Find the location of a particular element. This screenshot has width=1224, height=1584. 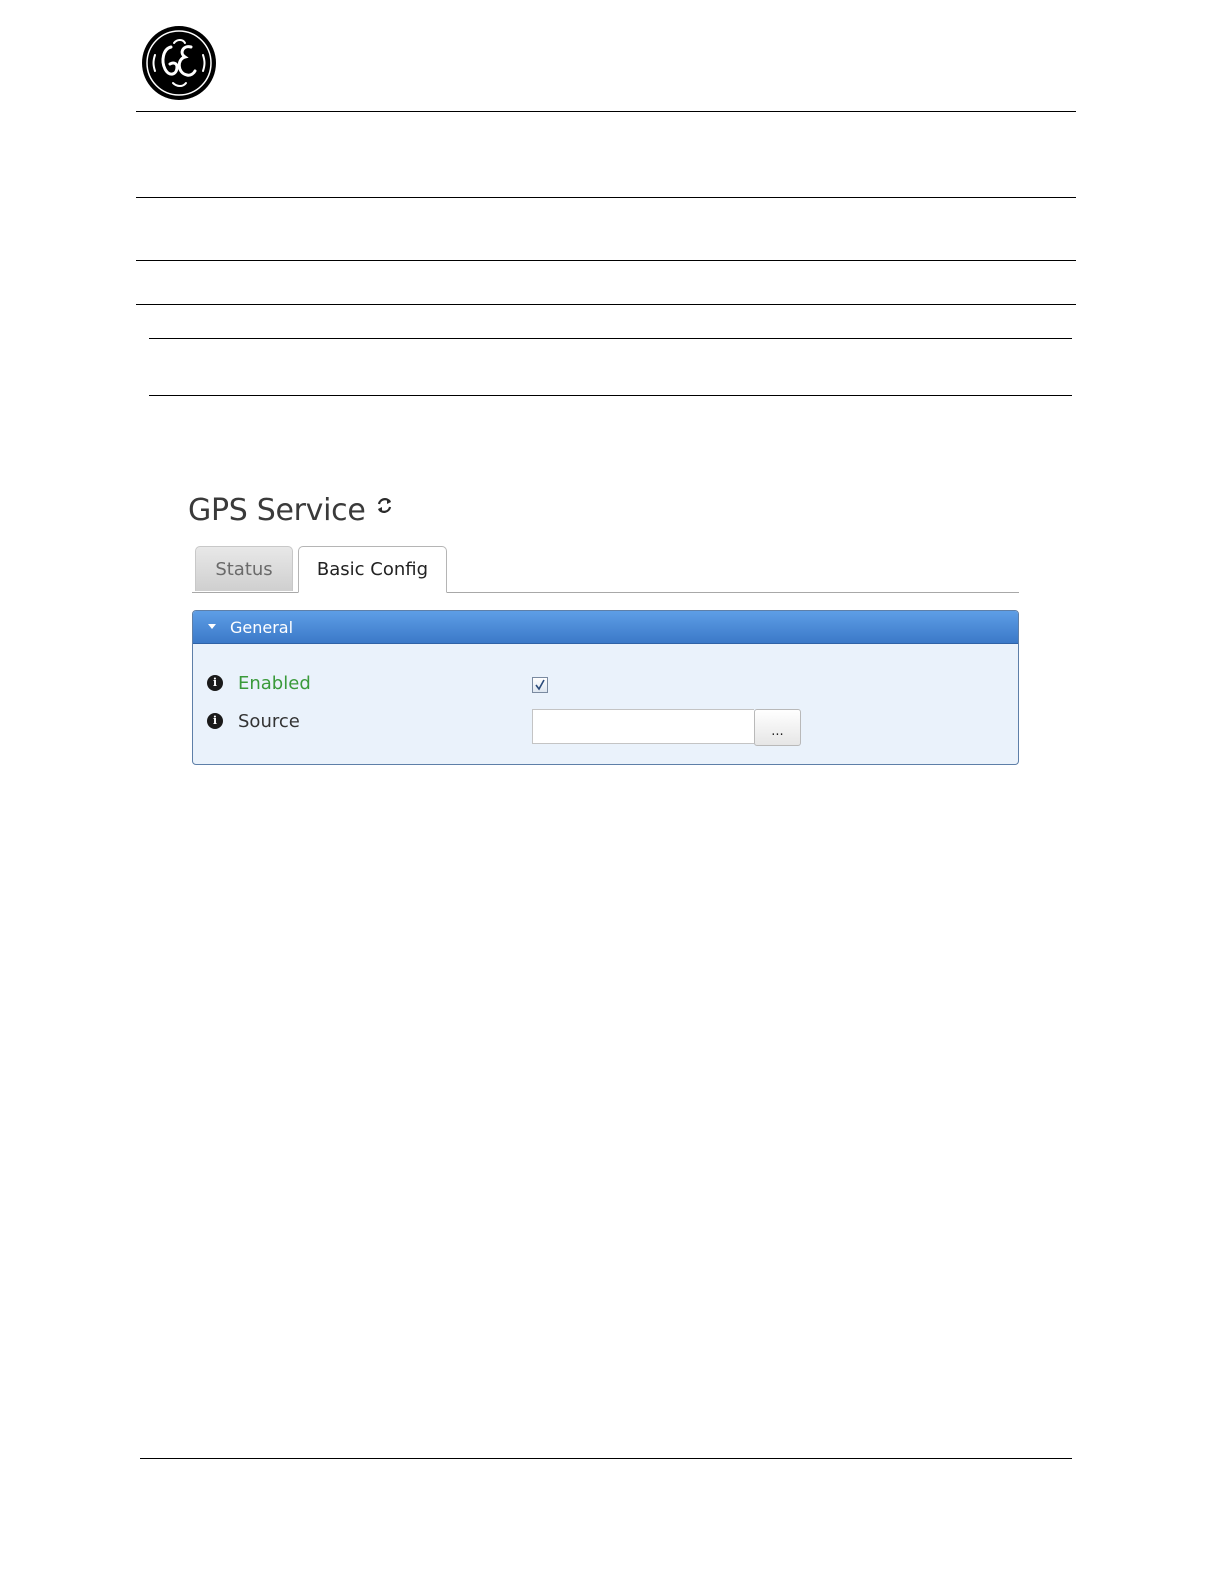

enabled-checkbox is located at coordinates (540, 685).